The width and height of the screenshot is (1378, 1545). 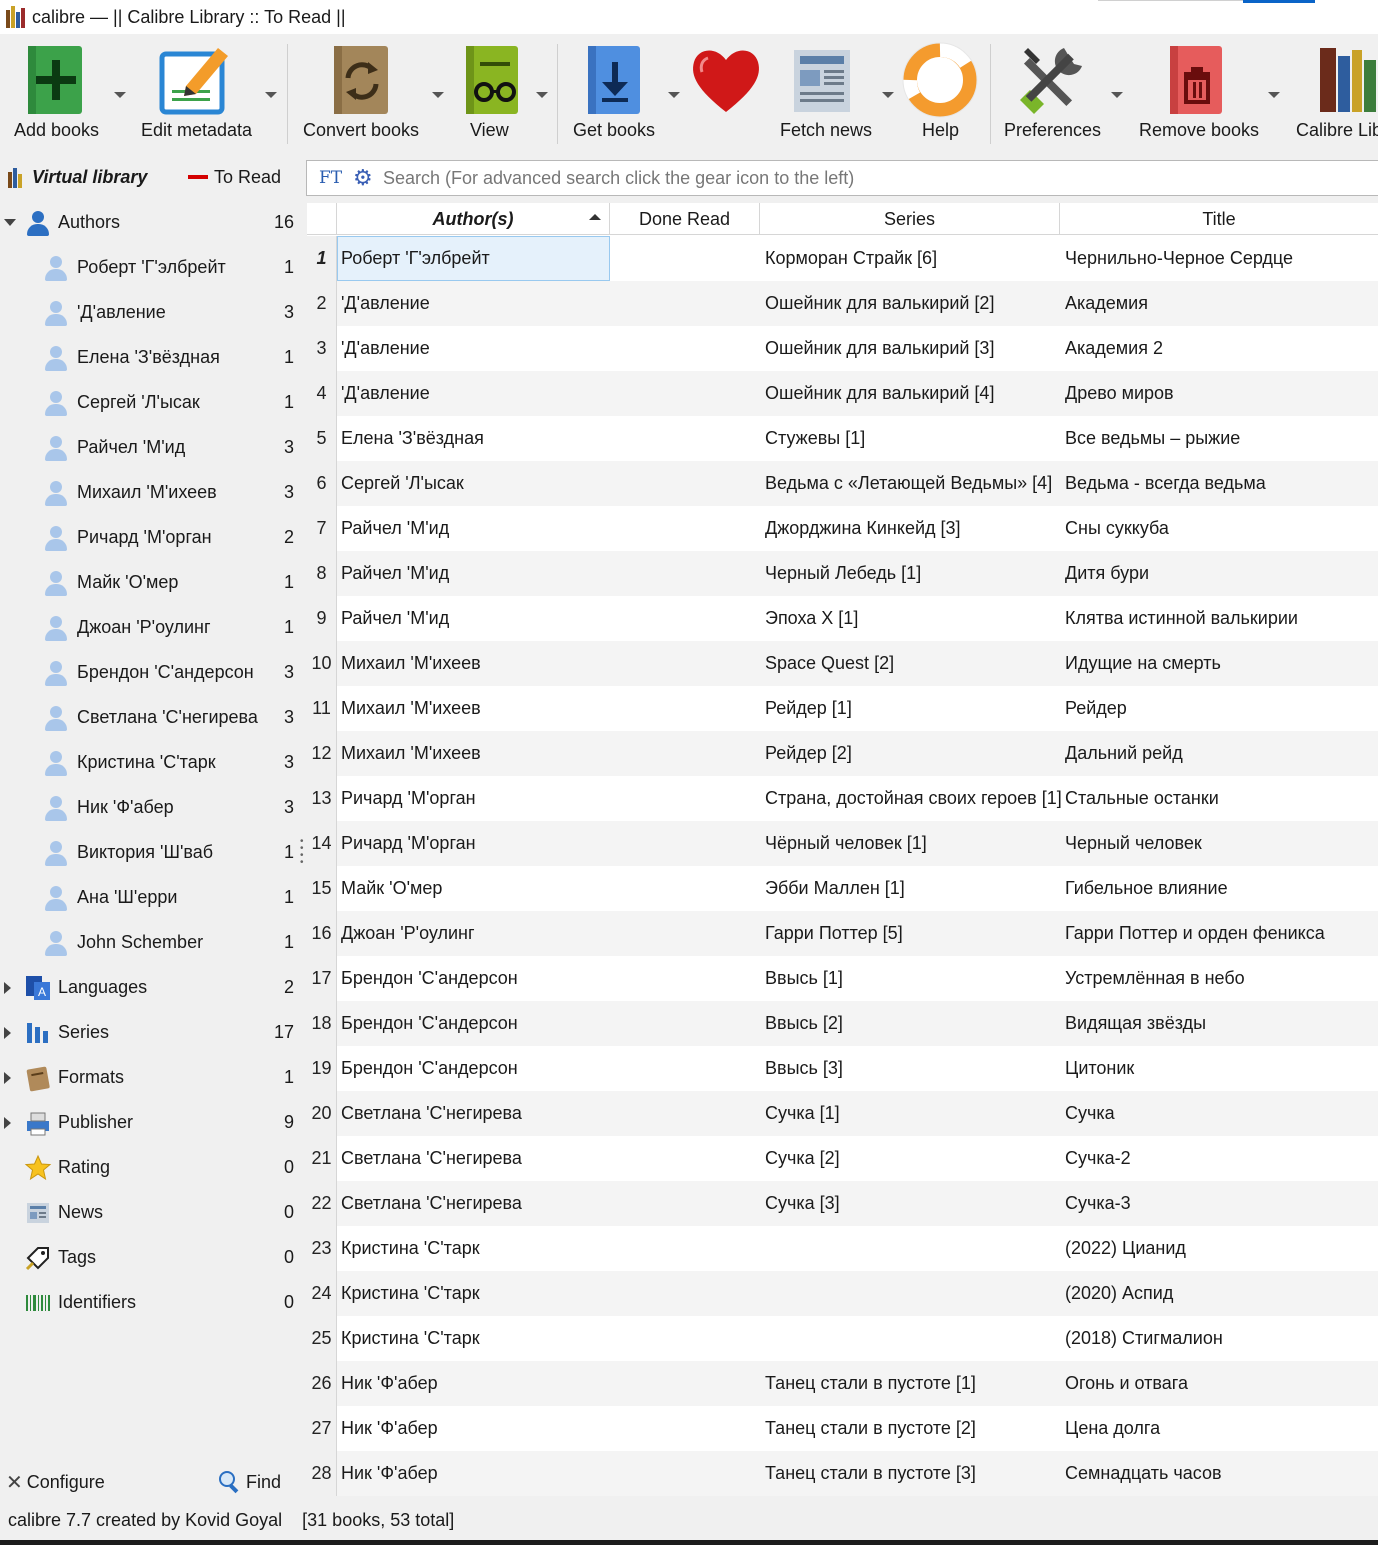 What do you see at coordinates (842, 1158) in the screenshot?
I see `table-row: 21 Светлана 'С'негирева Сучка [2] Сучка-2` at bounding box center [842, 1158].